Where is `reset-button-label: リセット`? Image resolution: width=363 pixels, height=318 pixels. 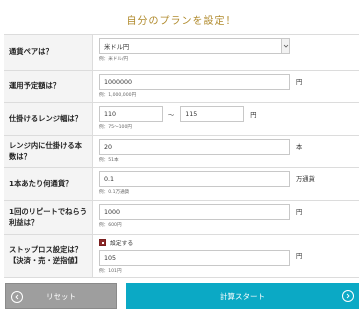 reset-button-label: リセット is located at coordinates (61, 296).